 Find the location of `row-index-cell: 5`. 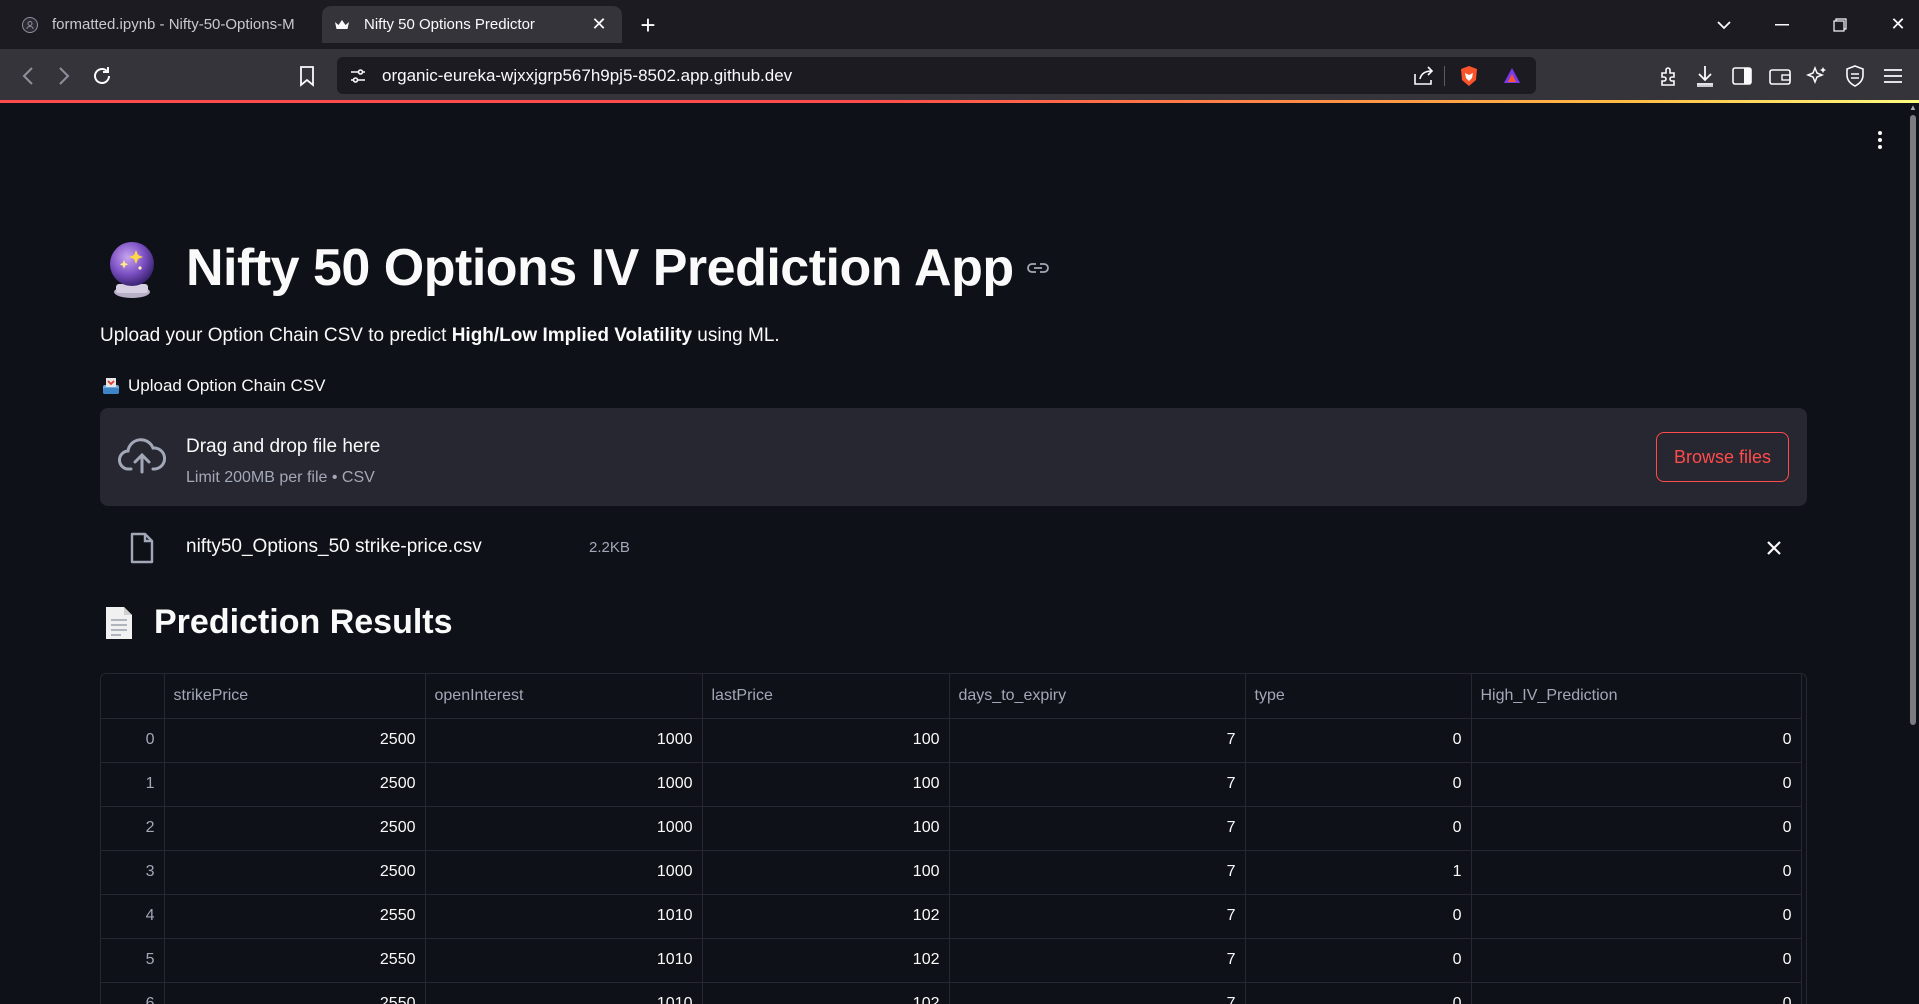

row-index-cell: 5 is located at coordinates (133, 960).